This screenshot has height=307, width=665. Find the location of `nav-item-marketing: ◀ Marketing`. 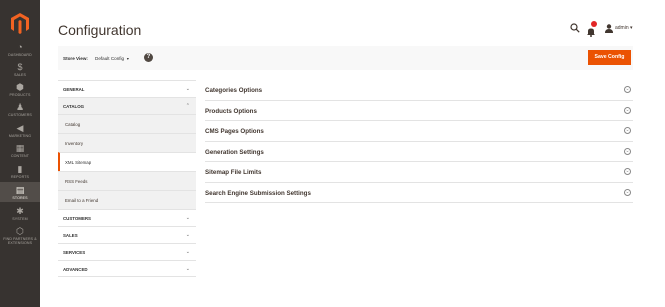

nav-item-marketing: ◀ Marketing is located at coordinates (20, 130).